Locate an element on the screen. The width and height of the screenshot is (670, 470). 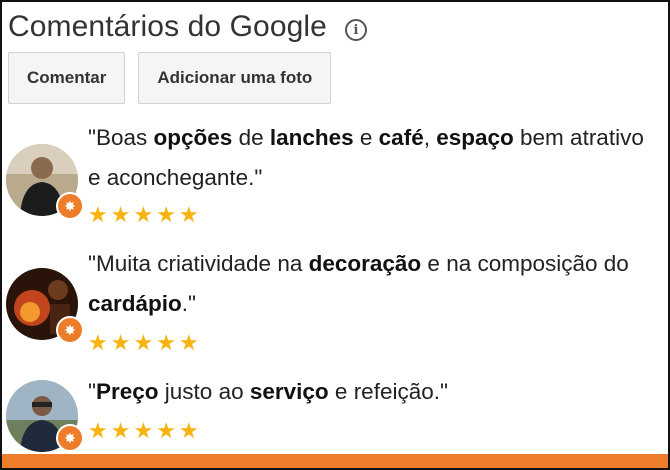
review-highlight: Preço is located at coordinates (127, 391).